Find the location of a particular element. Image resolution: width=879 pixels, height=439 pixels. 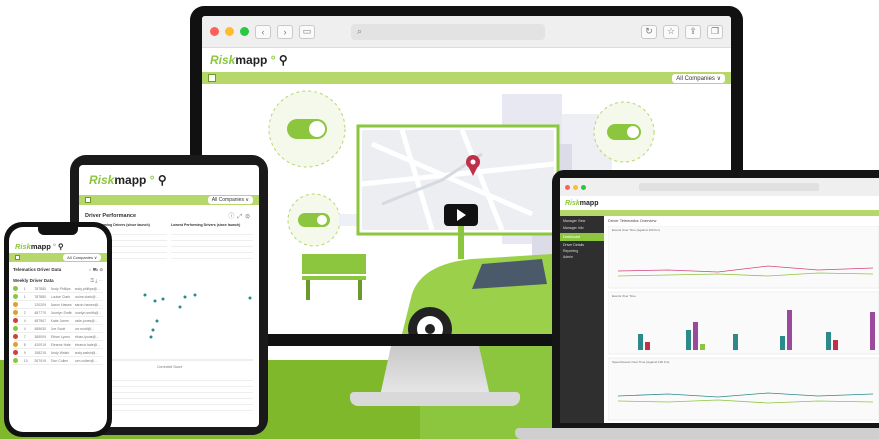

reload-icon: ↻ is located at coordinates (649, 31).